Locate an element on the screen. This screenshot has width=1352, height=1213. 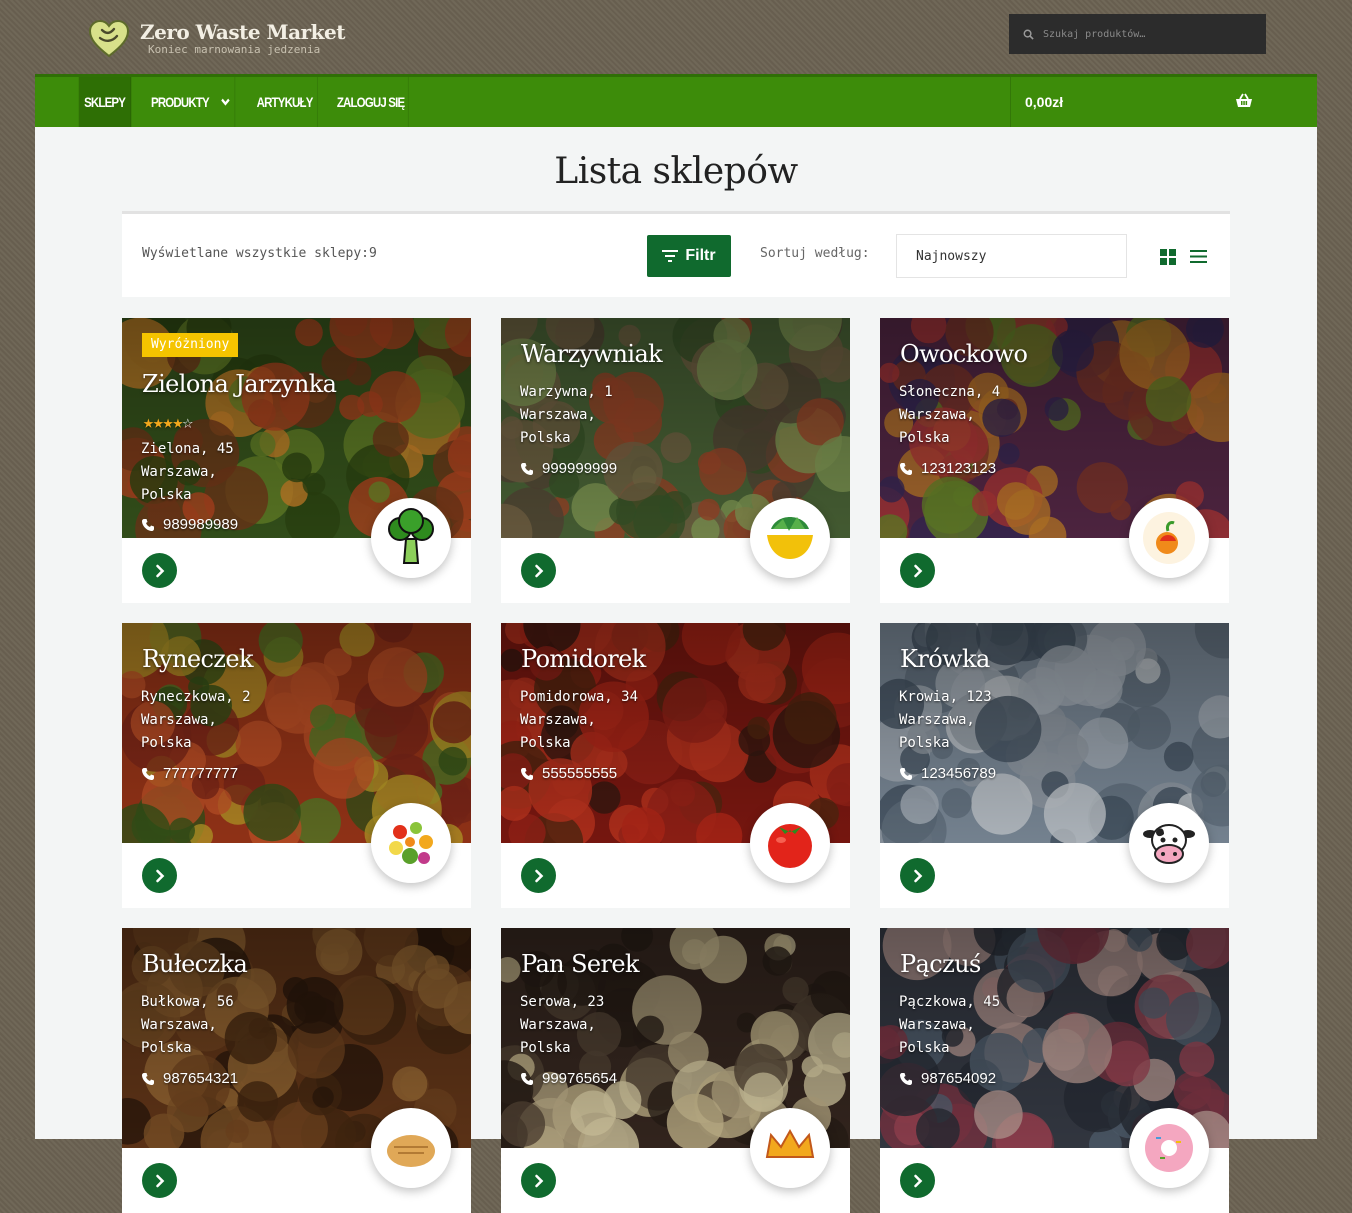
store-name: Pomidorek is located at coordinates (583, 659).